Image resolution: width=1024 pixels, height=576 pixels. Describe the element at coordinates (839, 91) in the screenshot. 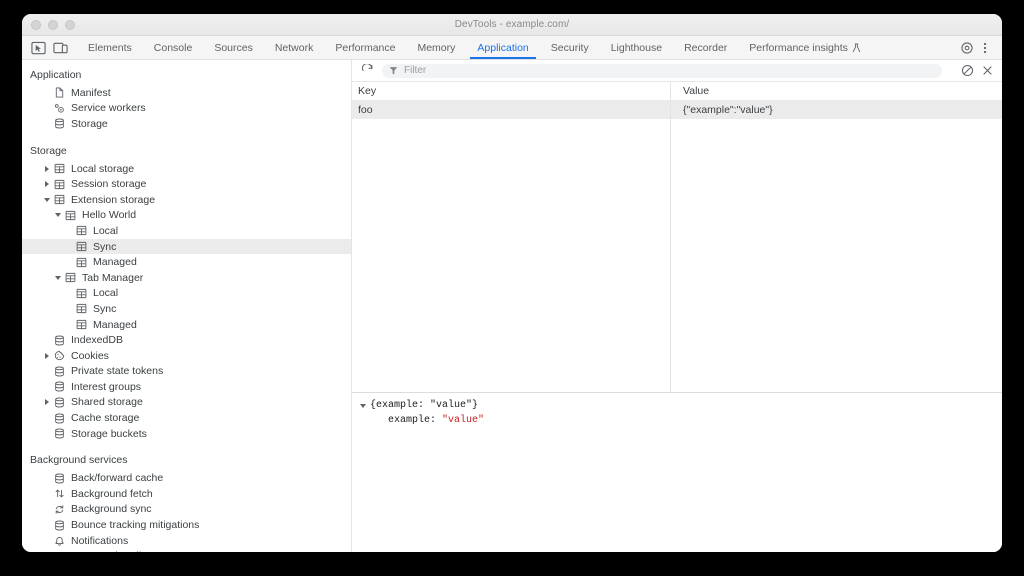

I see `column-header-value: Value` at that location.